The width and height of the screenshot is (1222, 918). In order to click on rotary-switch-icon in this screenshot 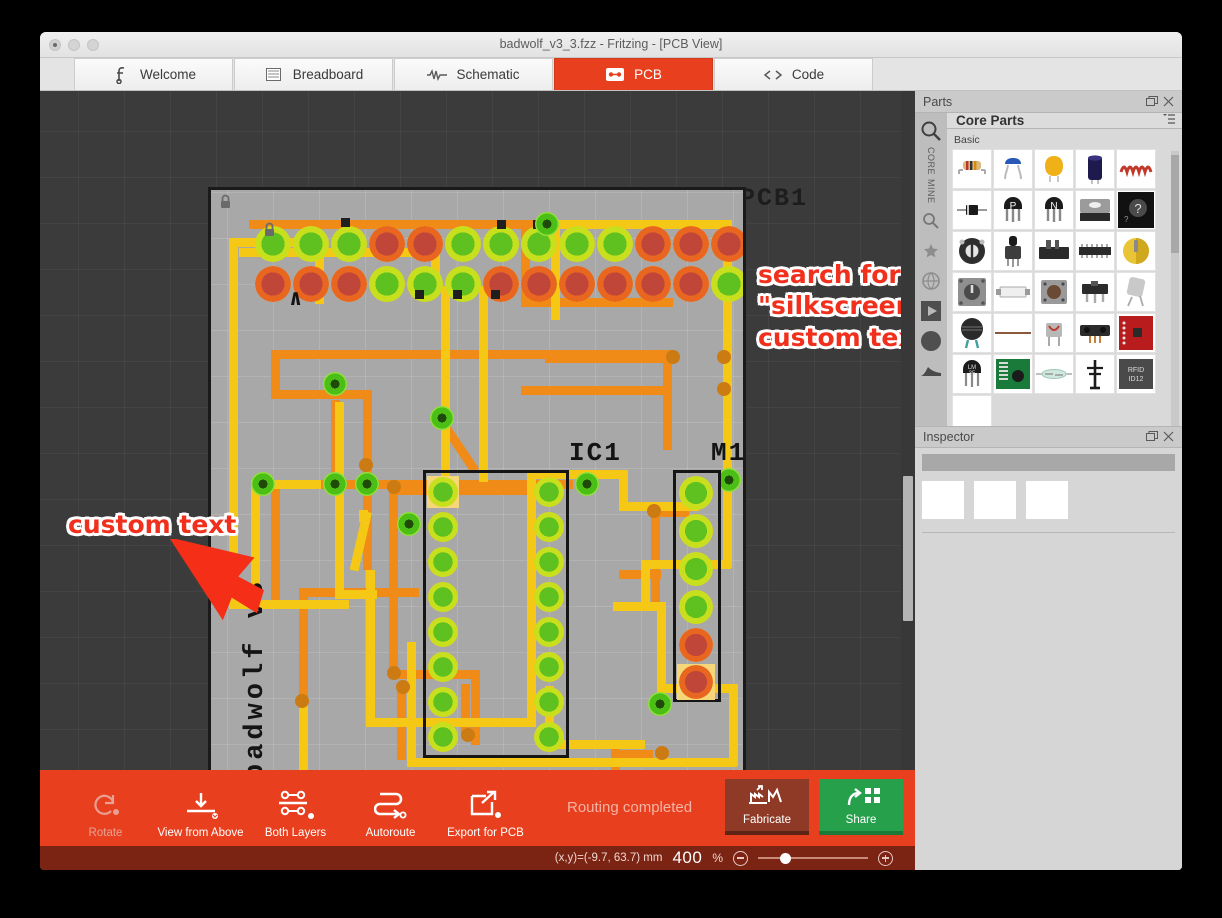, I will do `click(972, 292)`.